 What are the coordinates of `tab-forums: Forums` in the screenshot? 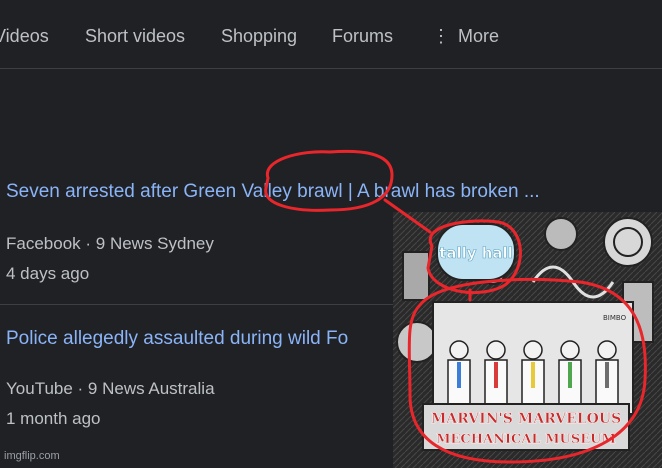 It's located at (362, 36).